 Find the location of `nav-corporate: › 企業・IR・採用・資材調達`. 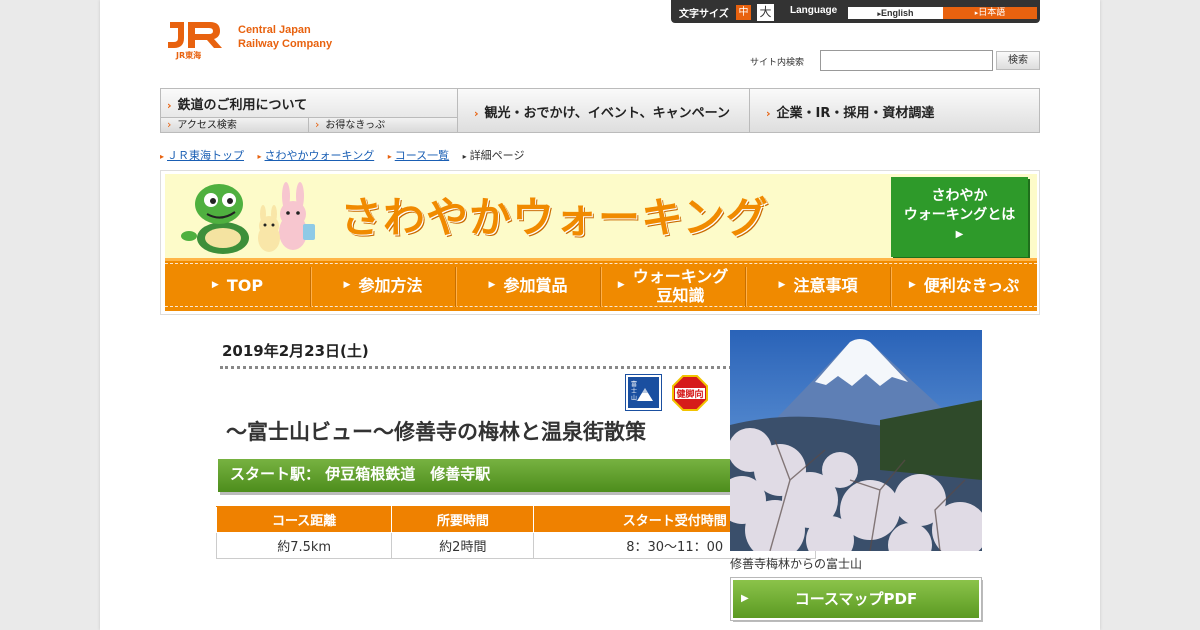

nav-corporate: › 企業・IR・採用・資材調達 is located at coordinates (894, 110).